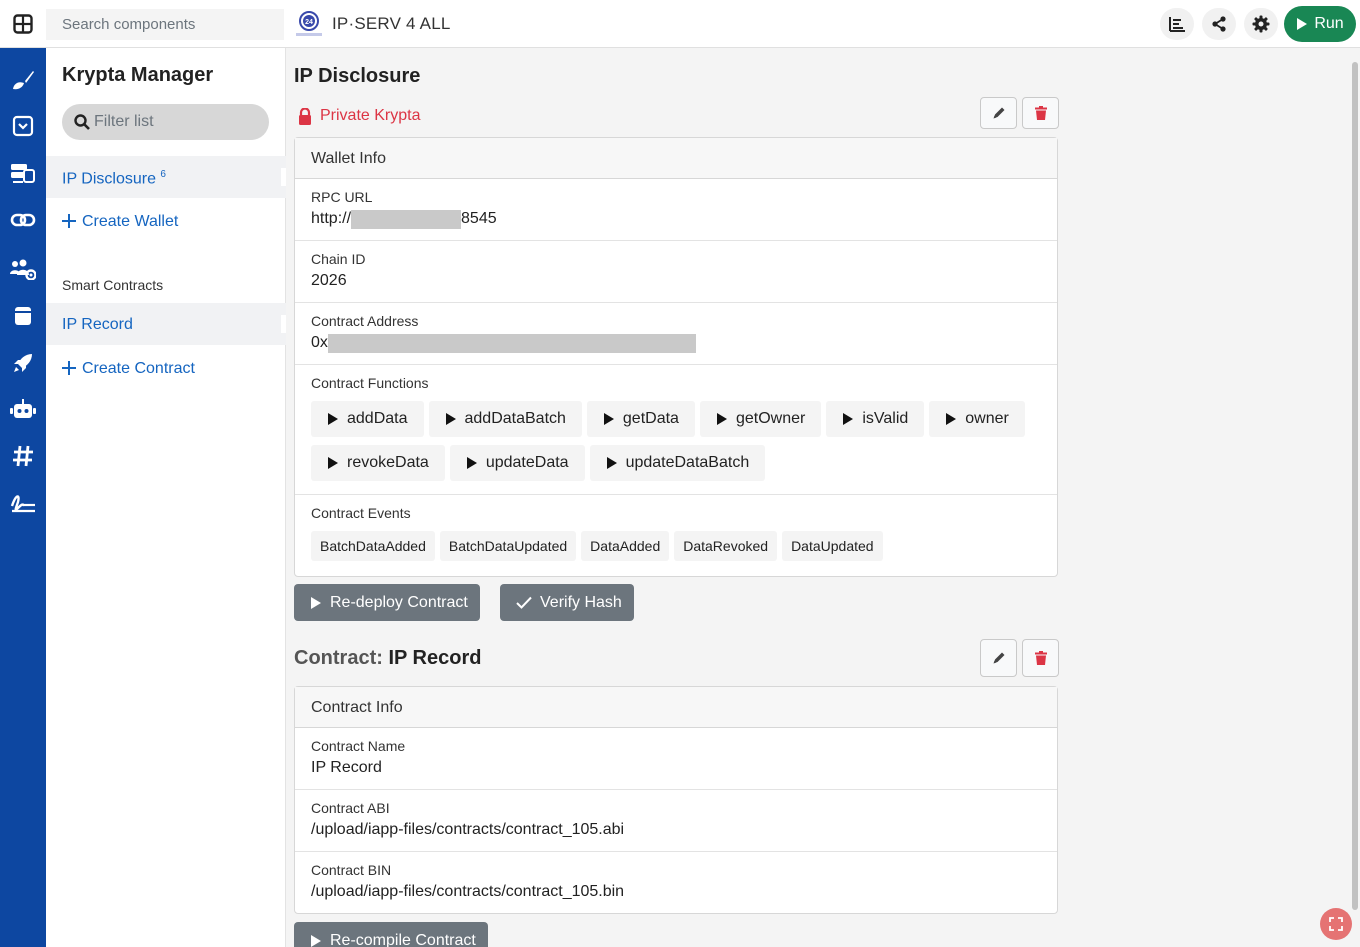  Describe the element at coordinates (1336, 924) in the screenshot. I see `expand-icon` at that location.